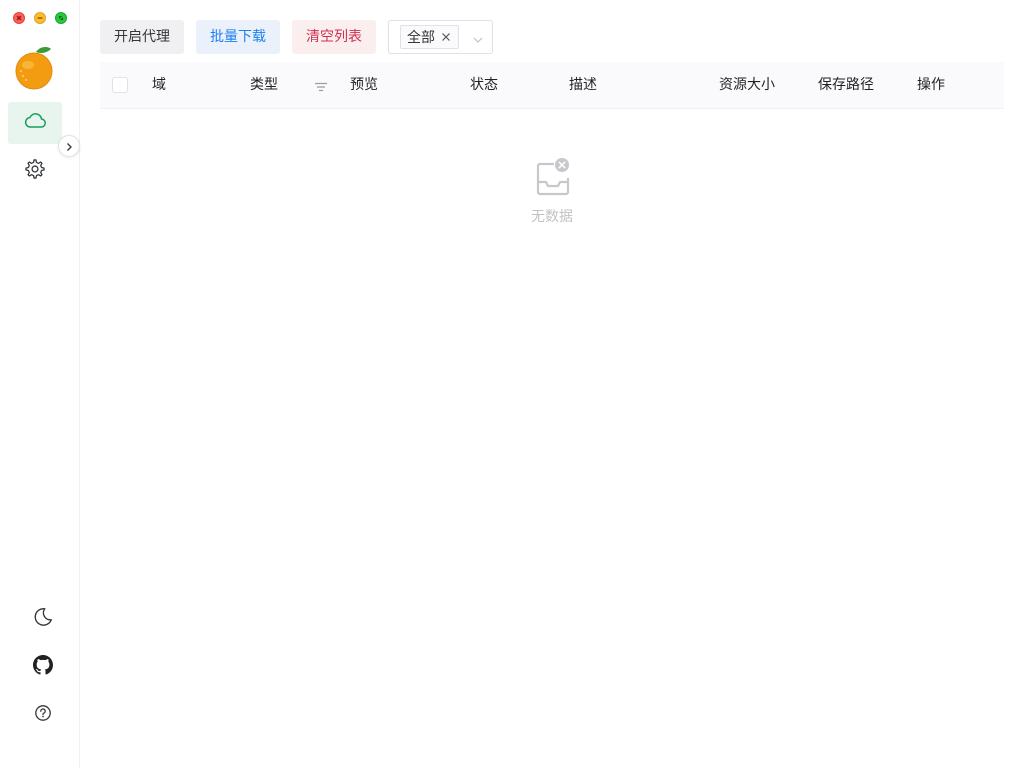  I want to click on gear-icon, so click(35, 171).